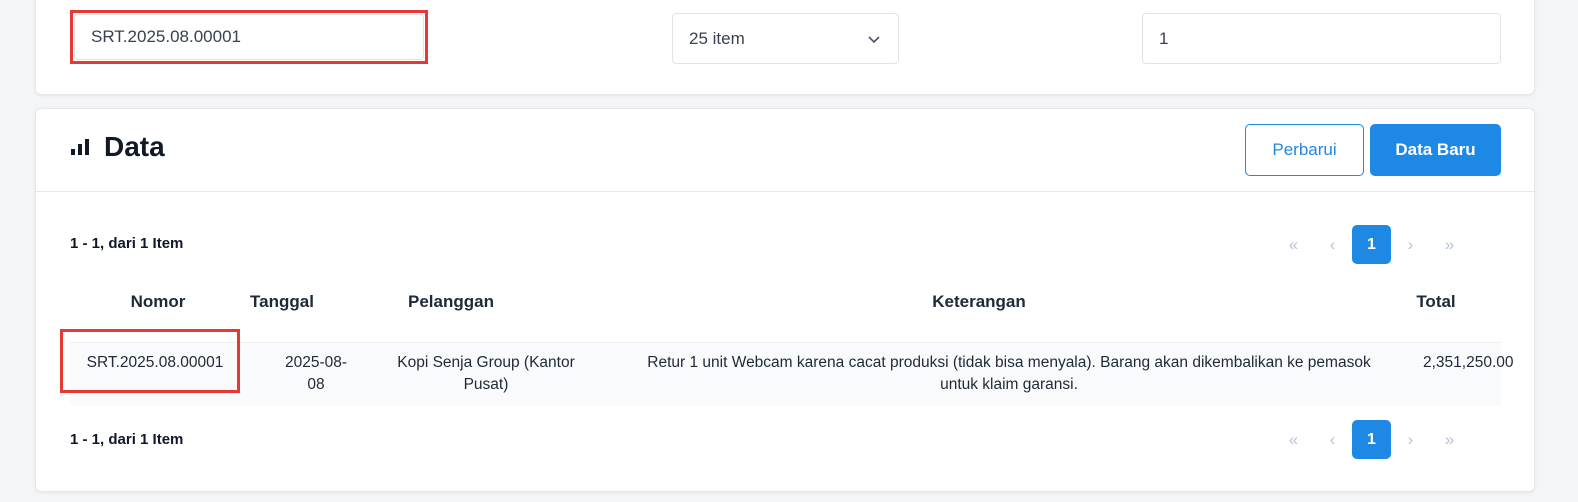  I want to click on column-header-pelanggan: Pelanggan, so click(451, 302).